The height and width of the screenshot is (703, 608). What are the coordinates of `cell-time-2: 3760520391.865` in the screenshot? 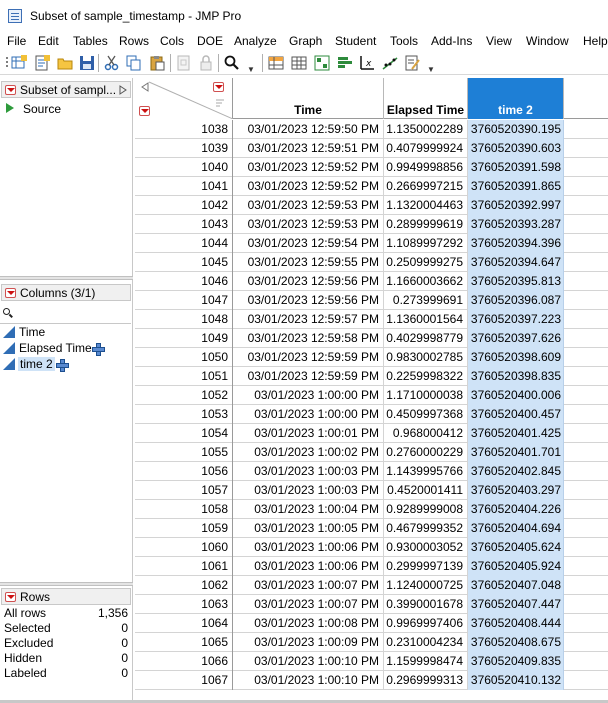 It's located at (516, 186).